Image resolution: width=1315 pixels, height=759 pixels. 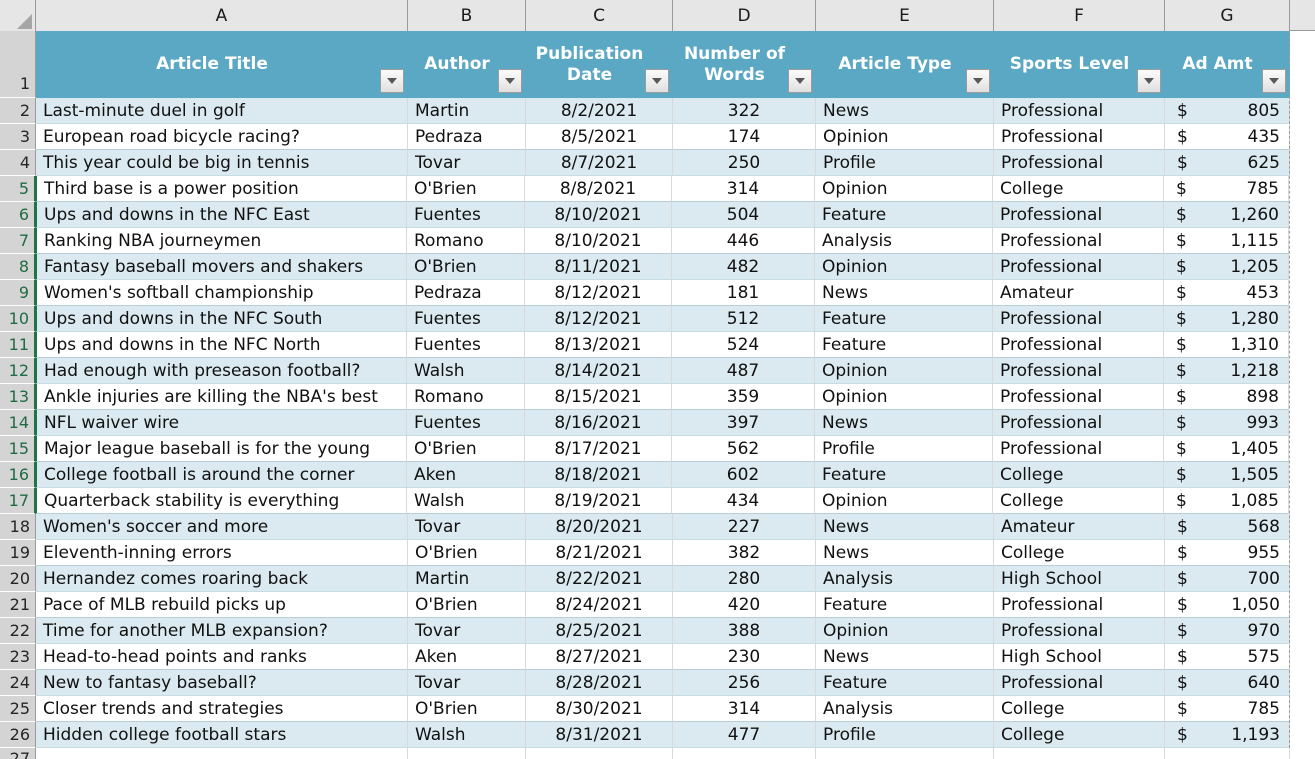 I want to click on cell-ad-amt: $1,205, so click(x=1226, y=267).